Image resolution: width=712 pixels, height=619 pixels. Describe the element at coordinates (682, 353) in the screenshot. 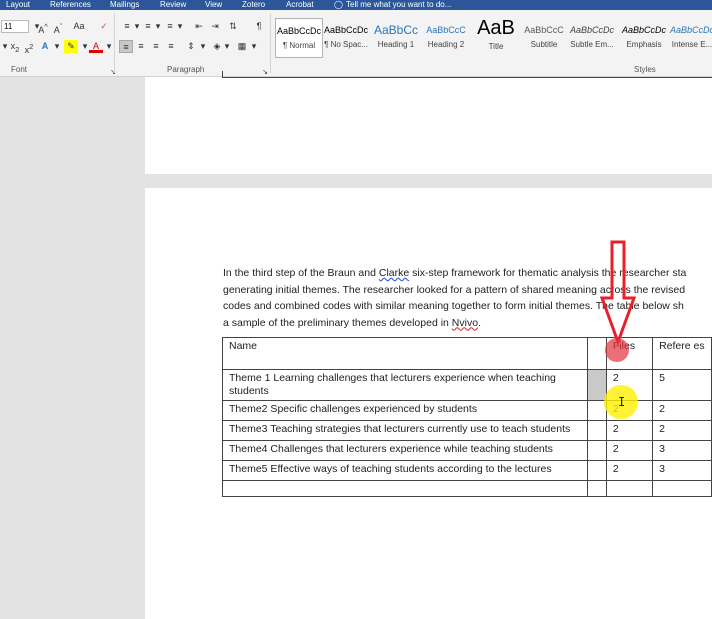

I see `header-references: Refere es` at that location.